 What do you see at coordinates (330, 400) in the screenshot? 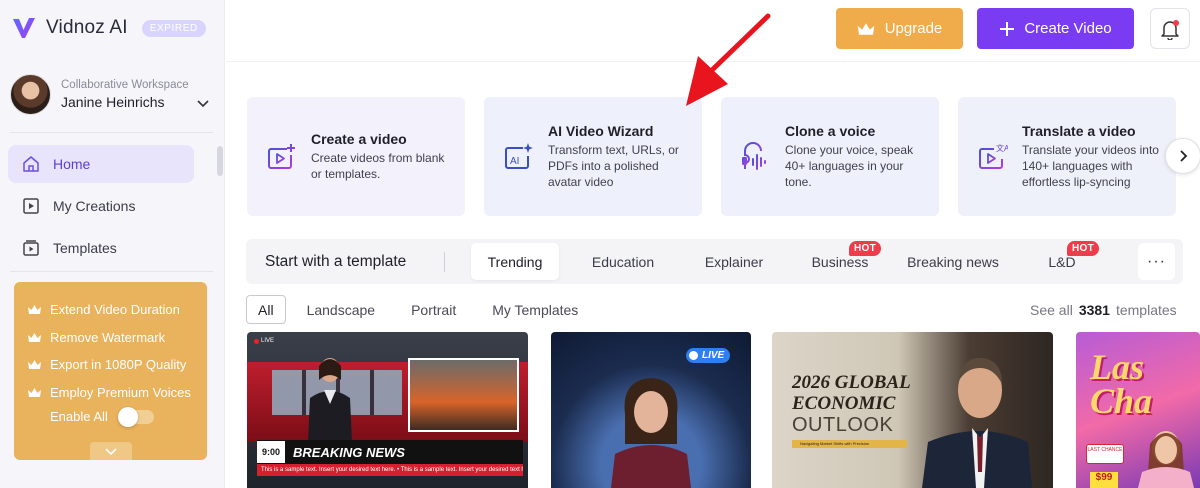
I see `news-anchor-avatar` at bounding box center [330, 400].